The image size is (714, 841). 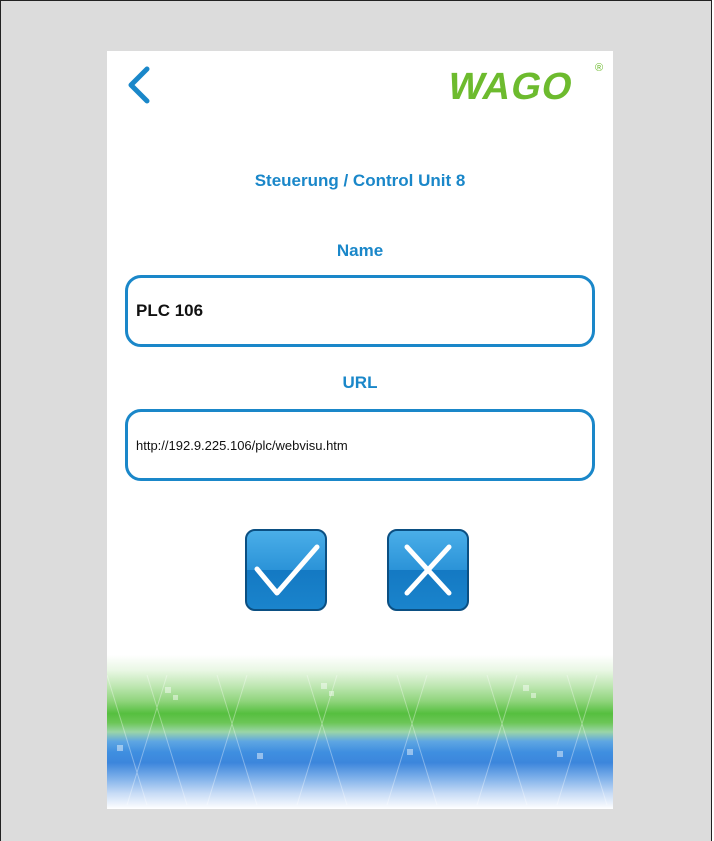 What do you see at coordinates (360, 311) in the screenshot?
I see `name-field: PLC 106` at bounding box center [360, 311].